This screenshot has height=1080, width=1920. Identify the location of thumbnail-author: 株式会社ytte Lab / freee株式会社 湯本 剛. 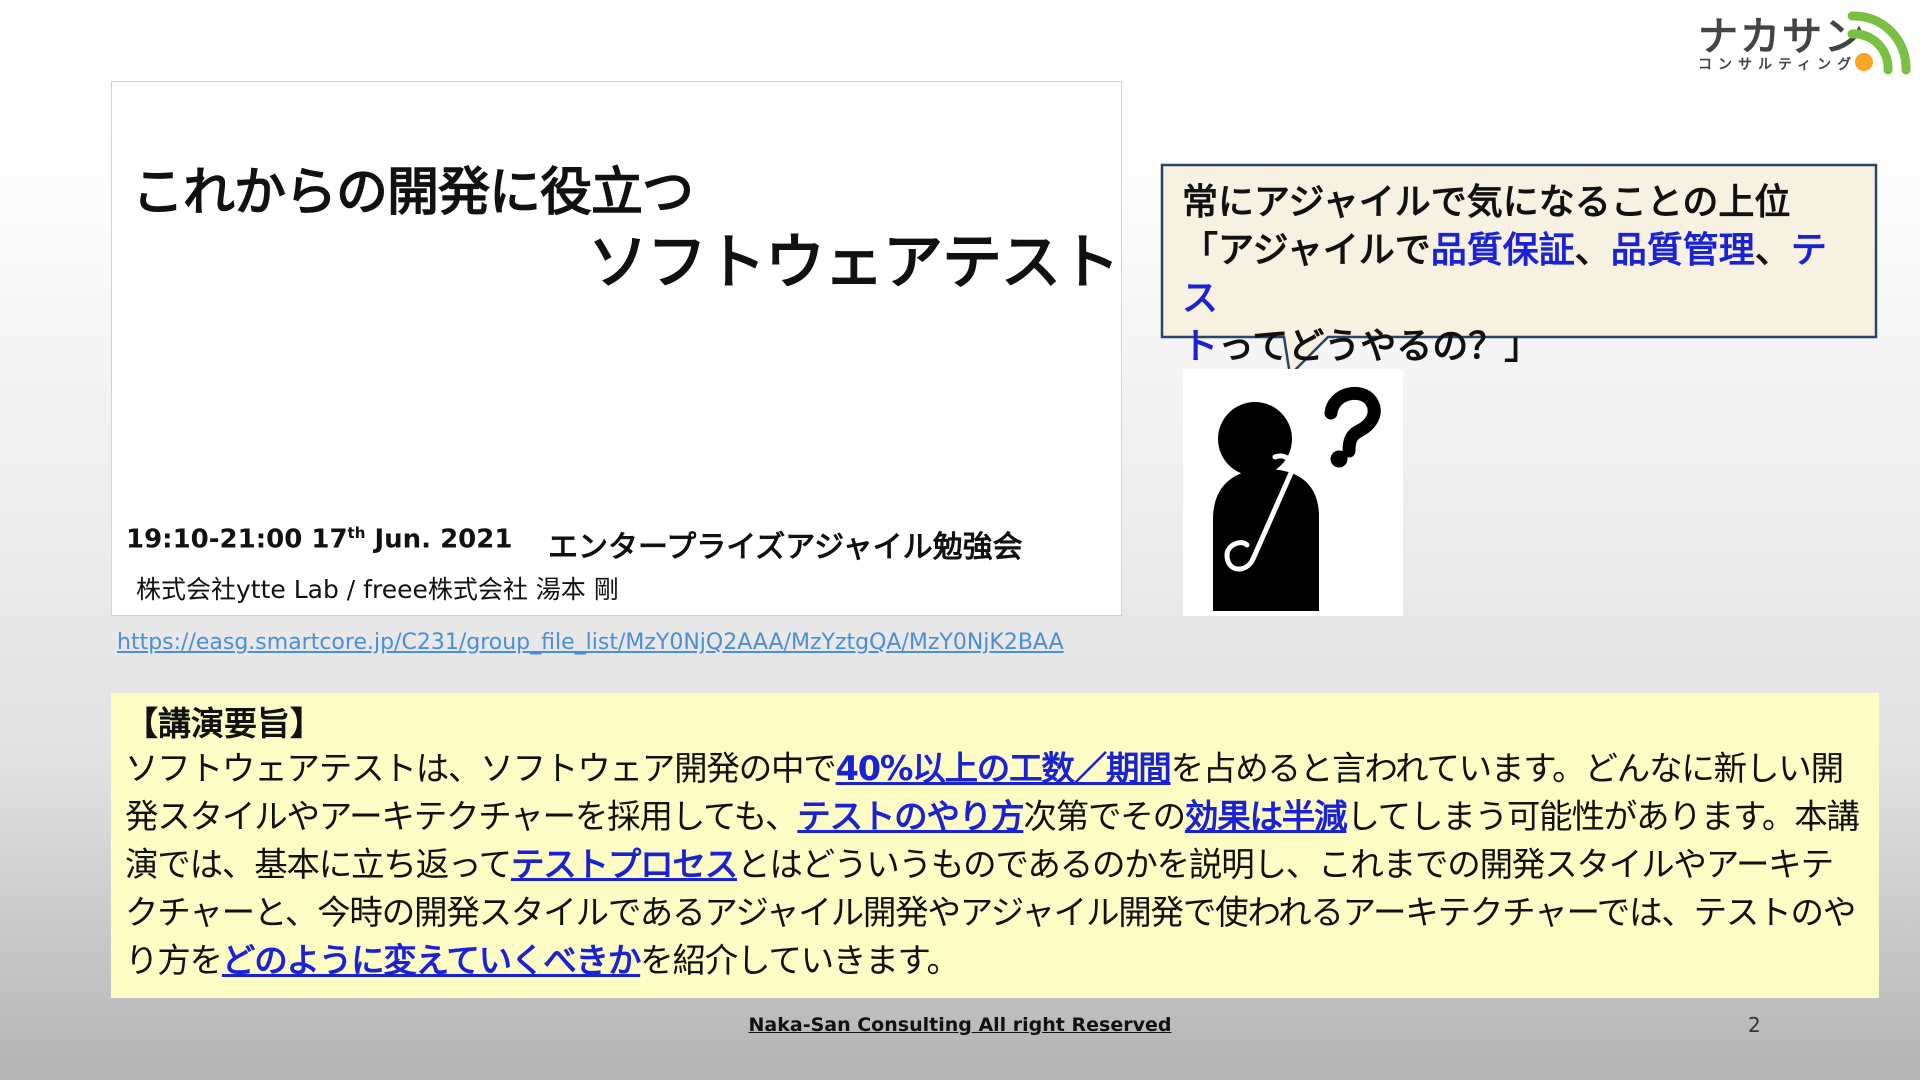
(377, 589).